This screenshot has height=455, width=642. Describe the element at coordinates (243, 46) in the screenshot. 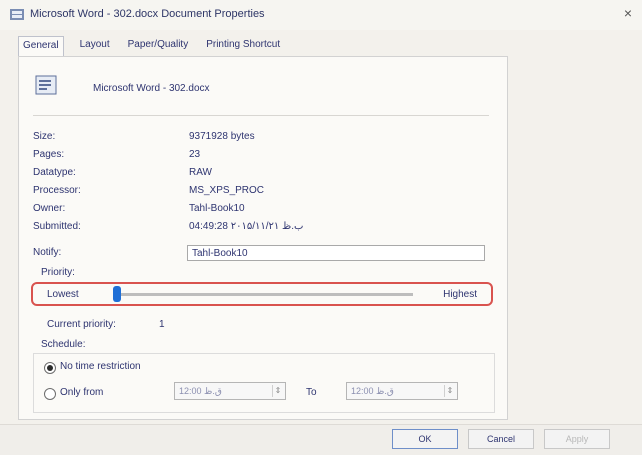

I see `tab-printing-shortcut: Printing Shortcut` at that location.